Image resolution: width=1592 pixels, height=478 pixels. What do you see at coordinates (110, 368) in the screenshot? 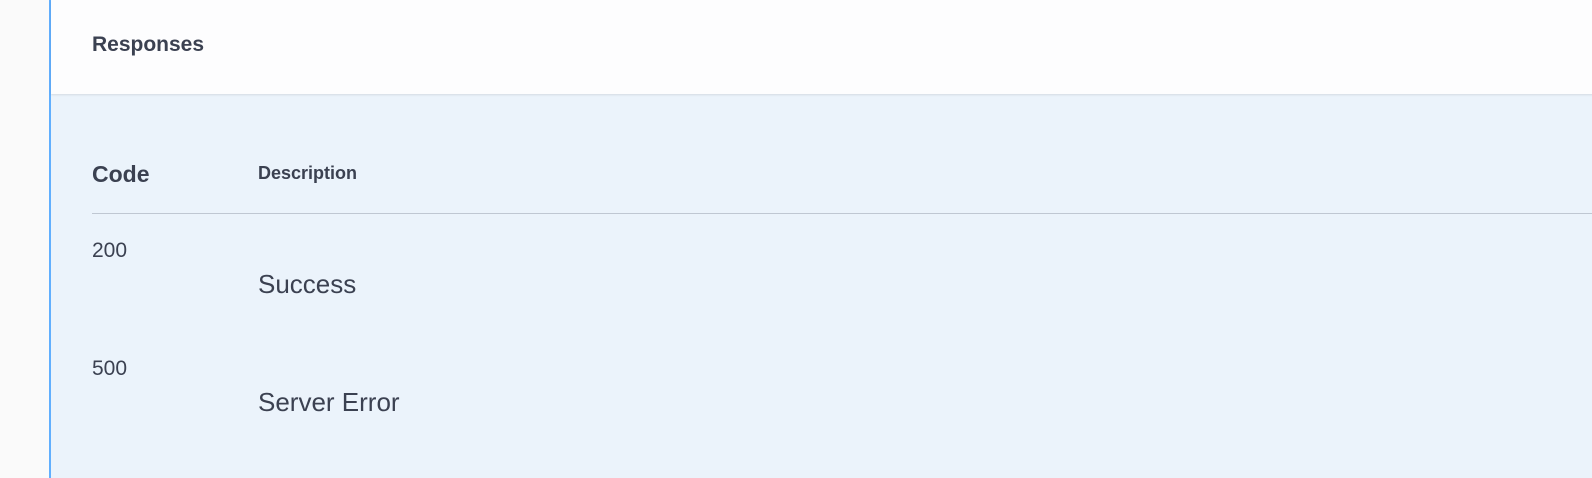
I see `response-code: 500` at bounding box center [110, 368].